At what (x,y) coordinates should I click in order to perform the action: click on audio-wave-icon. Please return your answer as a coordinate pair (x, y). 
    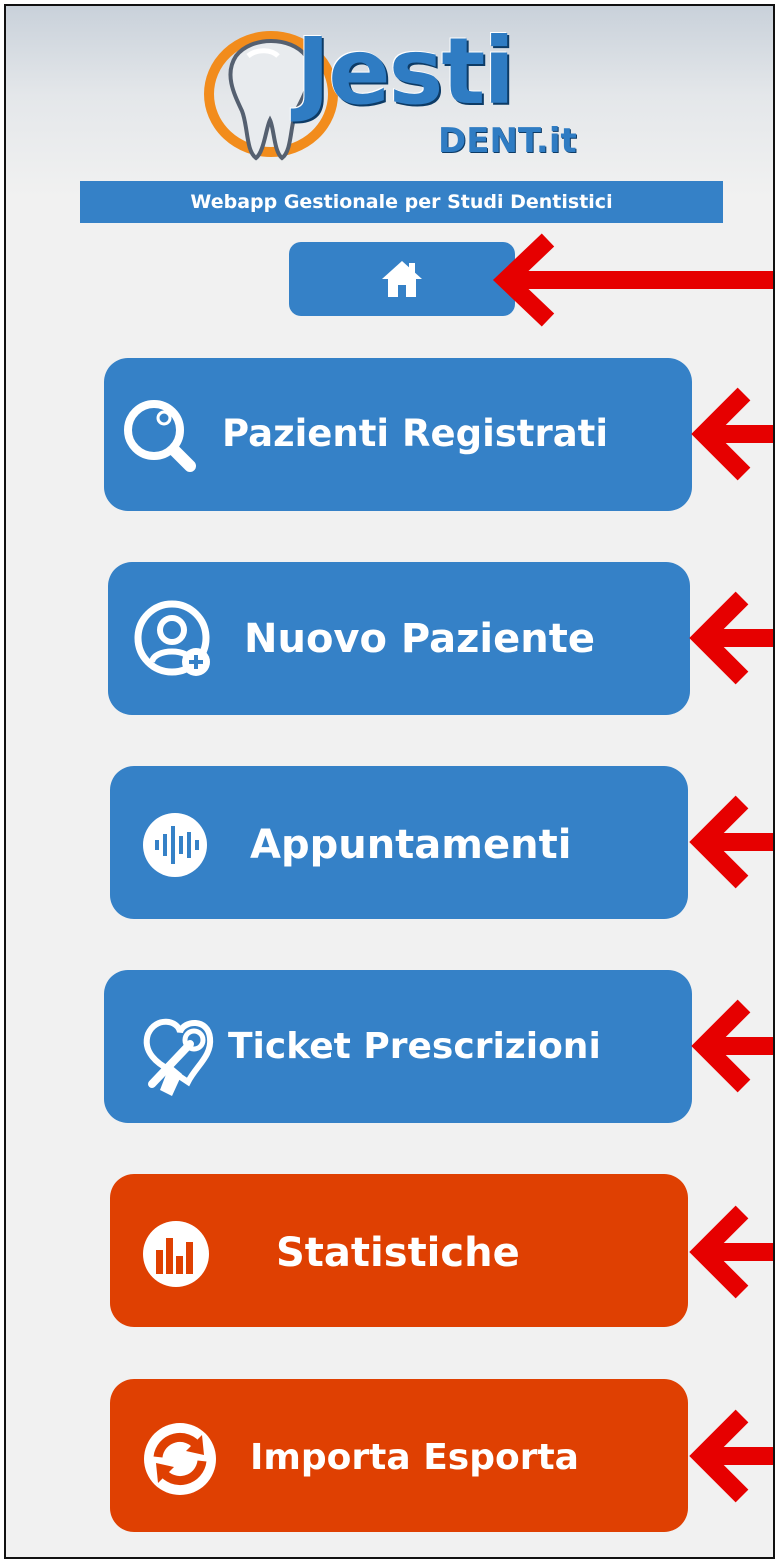
    Looking at the image, I should click on (175, 845).